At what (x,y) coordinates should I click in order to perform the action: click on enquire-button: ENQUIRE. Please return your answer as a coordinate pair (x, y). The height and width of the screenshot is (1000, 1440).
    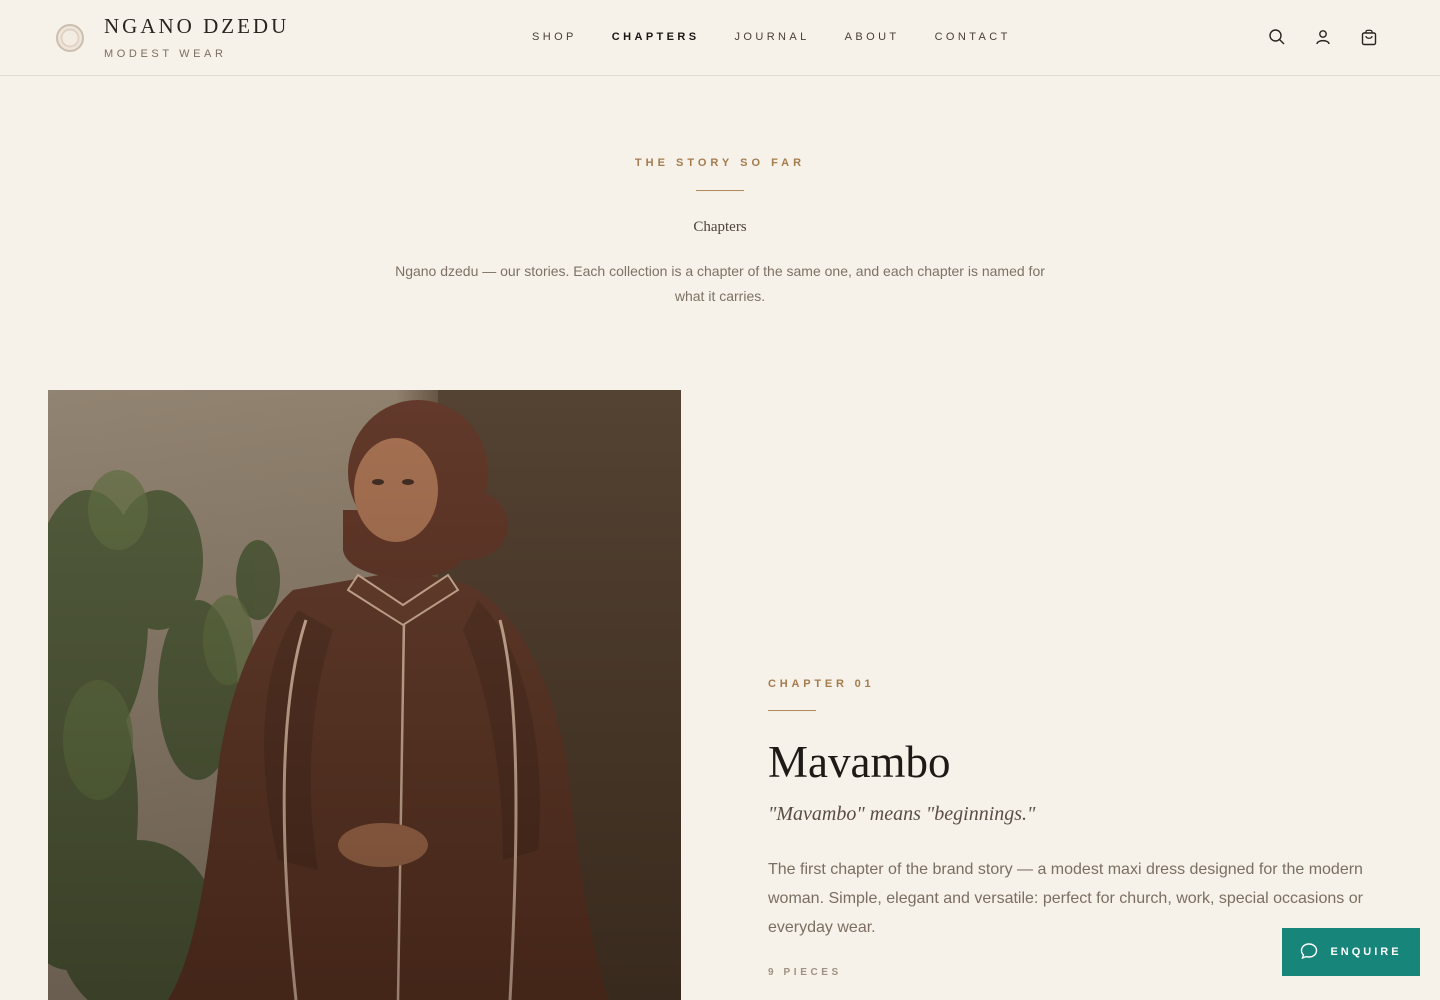
    Looking at the image, I should click on (1351, 952).